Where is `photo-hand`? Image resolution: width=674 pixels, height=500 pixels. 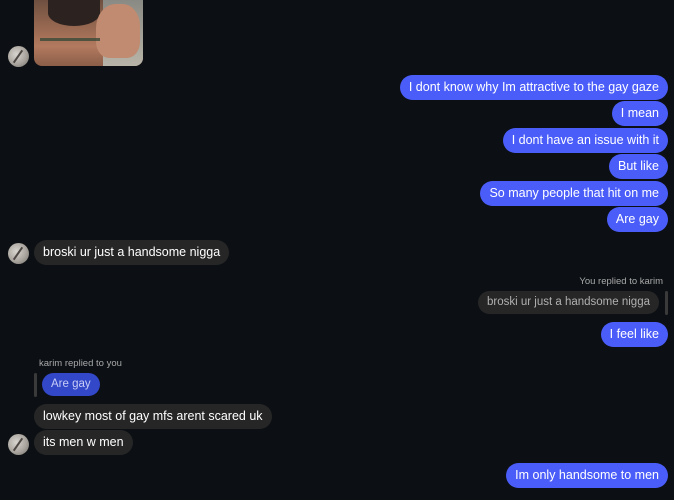
photo-hand is located at coordinates (118, 31).